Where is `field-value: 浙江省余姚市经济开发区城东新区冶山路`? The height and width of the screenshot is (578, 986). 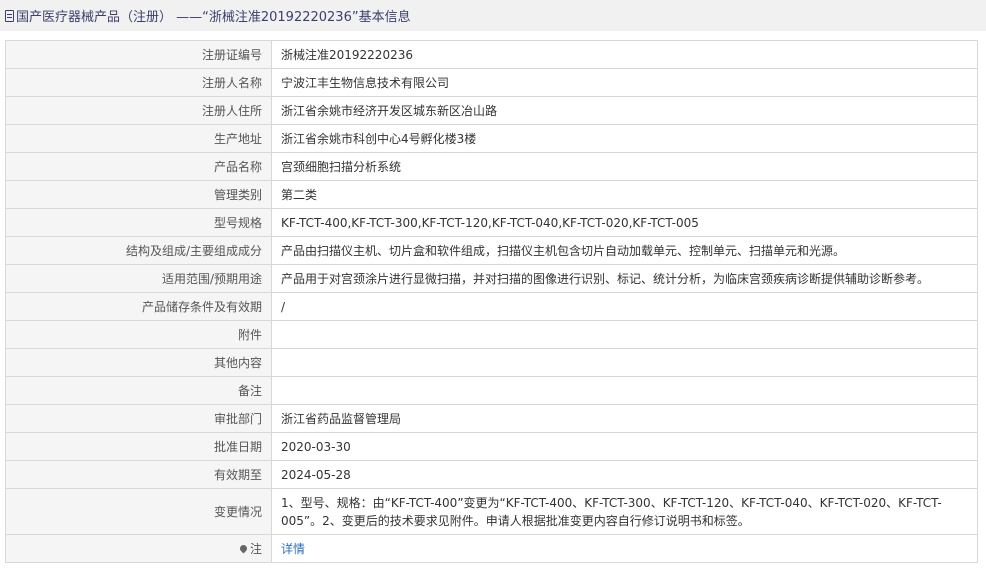 field-value: 浙江省余姚市经济开发区城东新区冶山路 is located at coordinates (624, 110).